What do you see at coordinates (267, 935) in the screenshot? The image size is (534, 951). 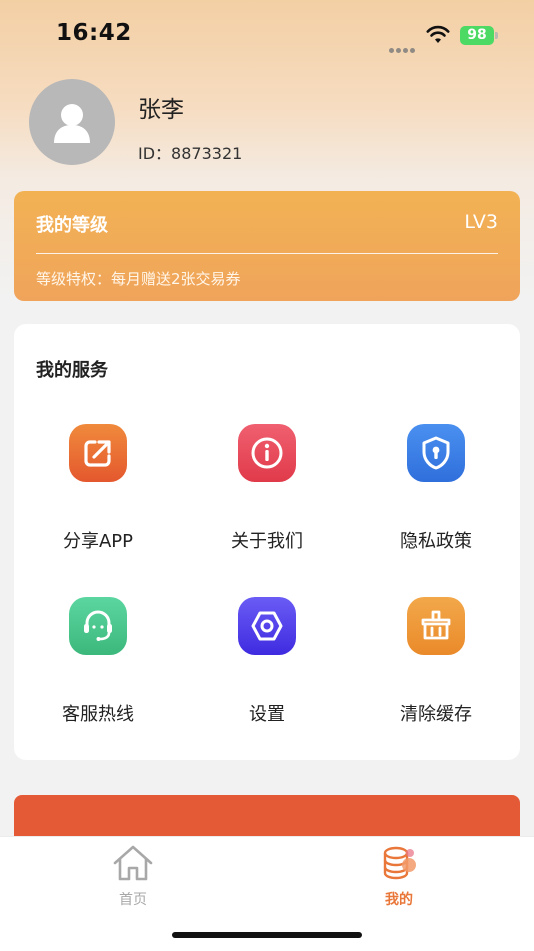 I see `home-indicator` at bounding box center [267, 935].